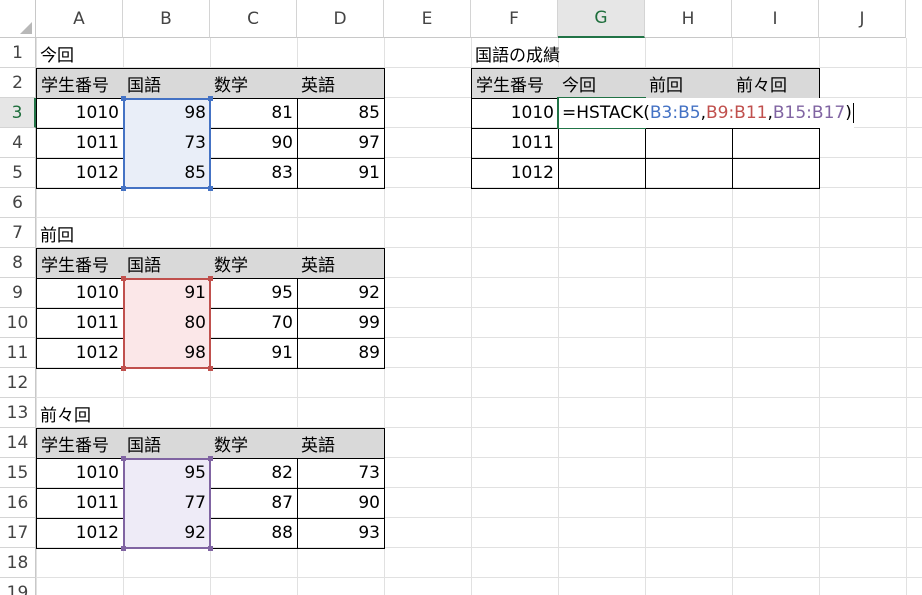 This screenshot has width=922, height=595. I want to click on current-scores-cell: 81, so click(254, 113).